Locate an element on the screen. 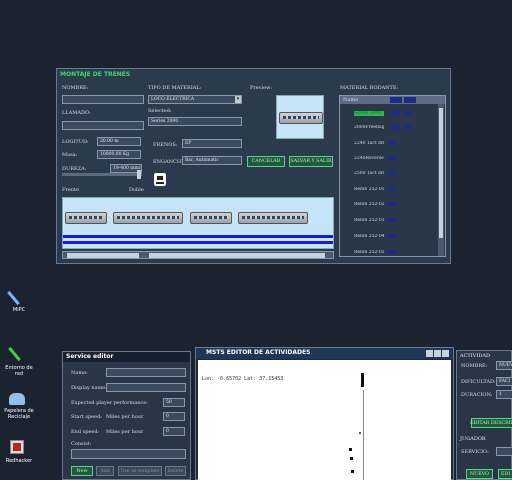 This screenshot has height=480, width=512. list-item: Renfe 252-03.. is located at coordinates (388, 220).